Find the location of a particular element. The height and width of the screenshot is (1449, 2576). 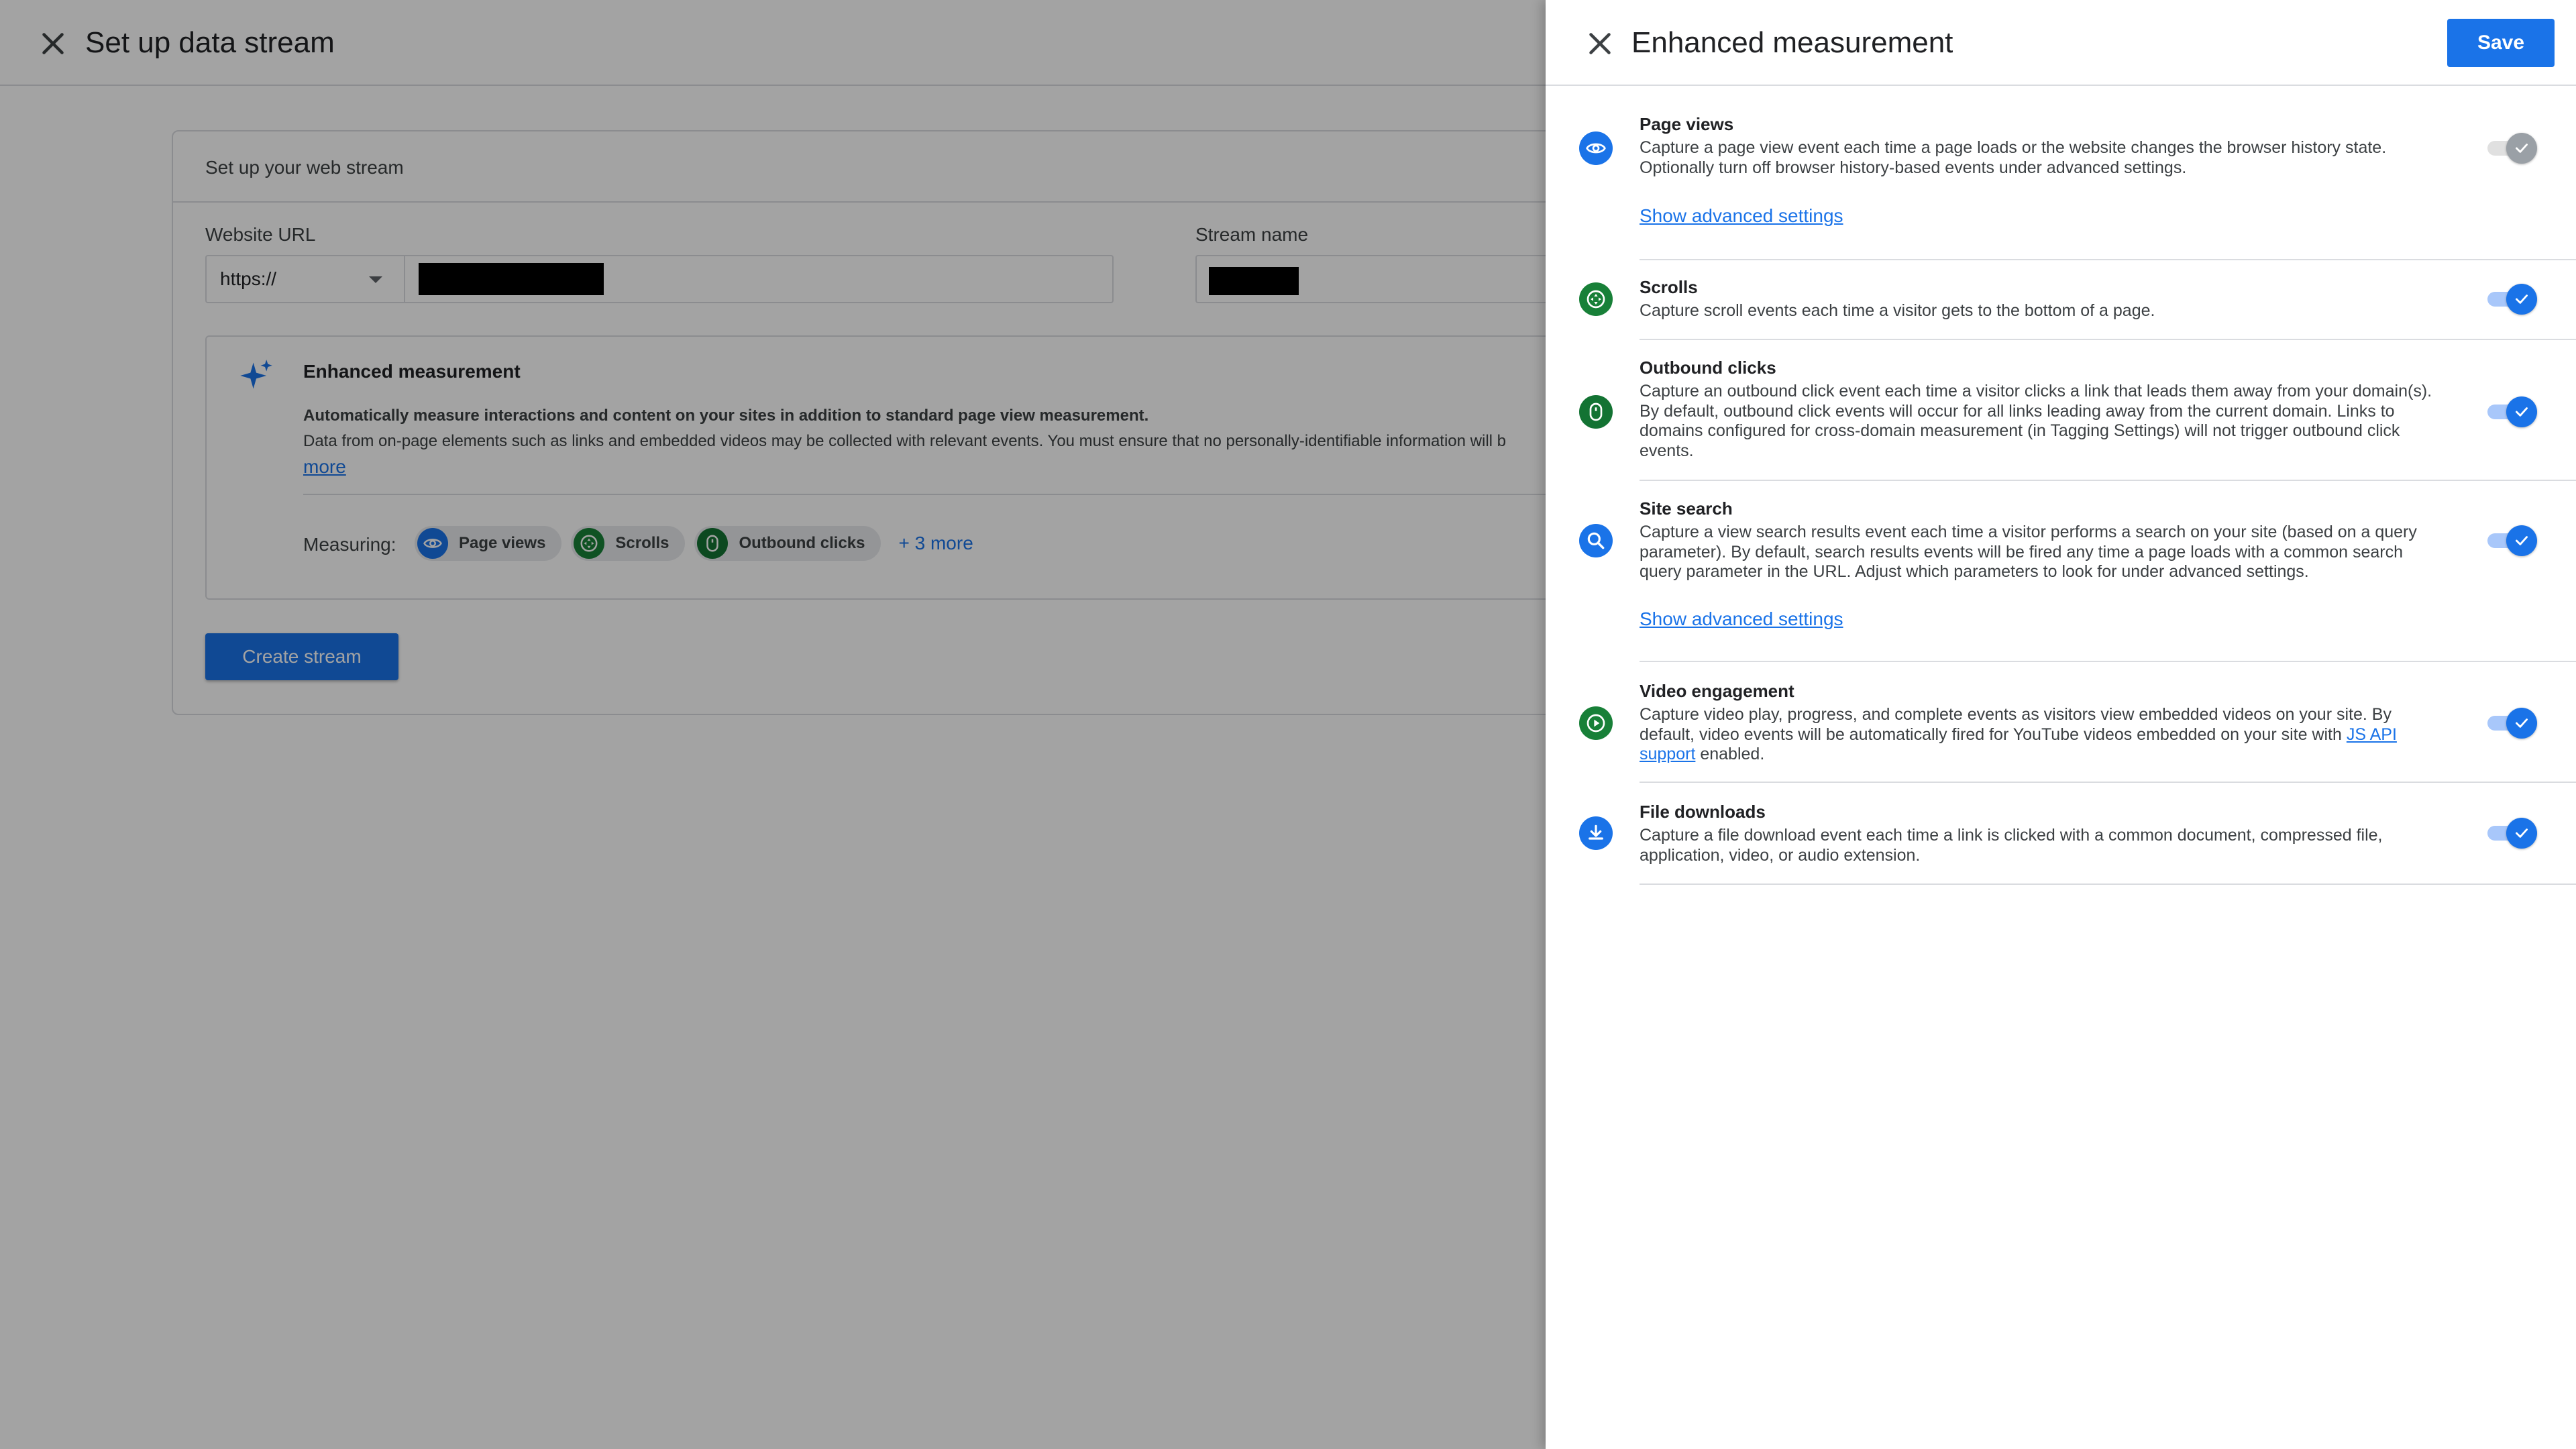

search-icon is located at coordinates (1596, 540).